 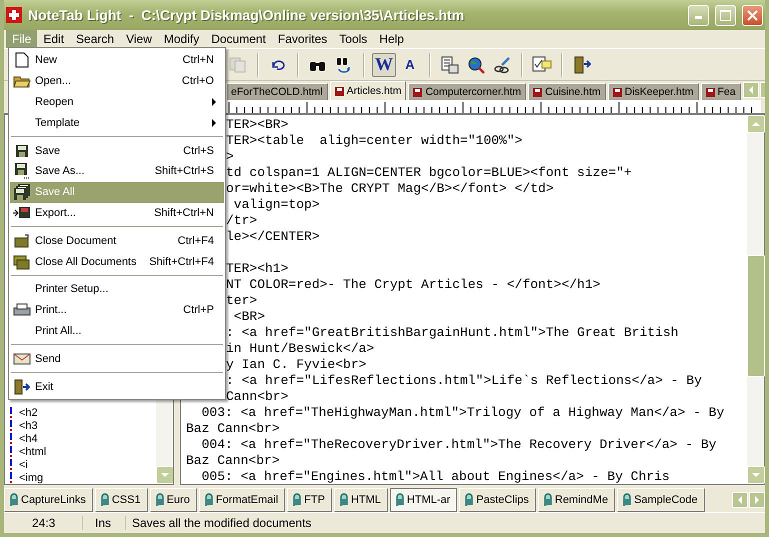 I want to click on chain-link-pen-icon, so click(x=502, y=65).